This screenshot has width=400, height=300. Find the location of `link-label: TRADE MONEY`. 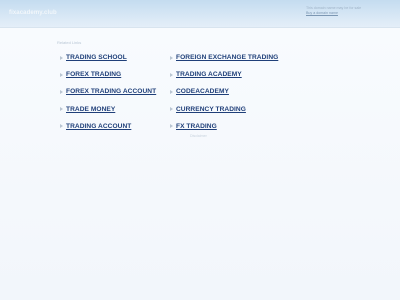

link-label: TRADE MONEY is located at coordinates (91, 109).